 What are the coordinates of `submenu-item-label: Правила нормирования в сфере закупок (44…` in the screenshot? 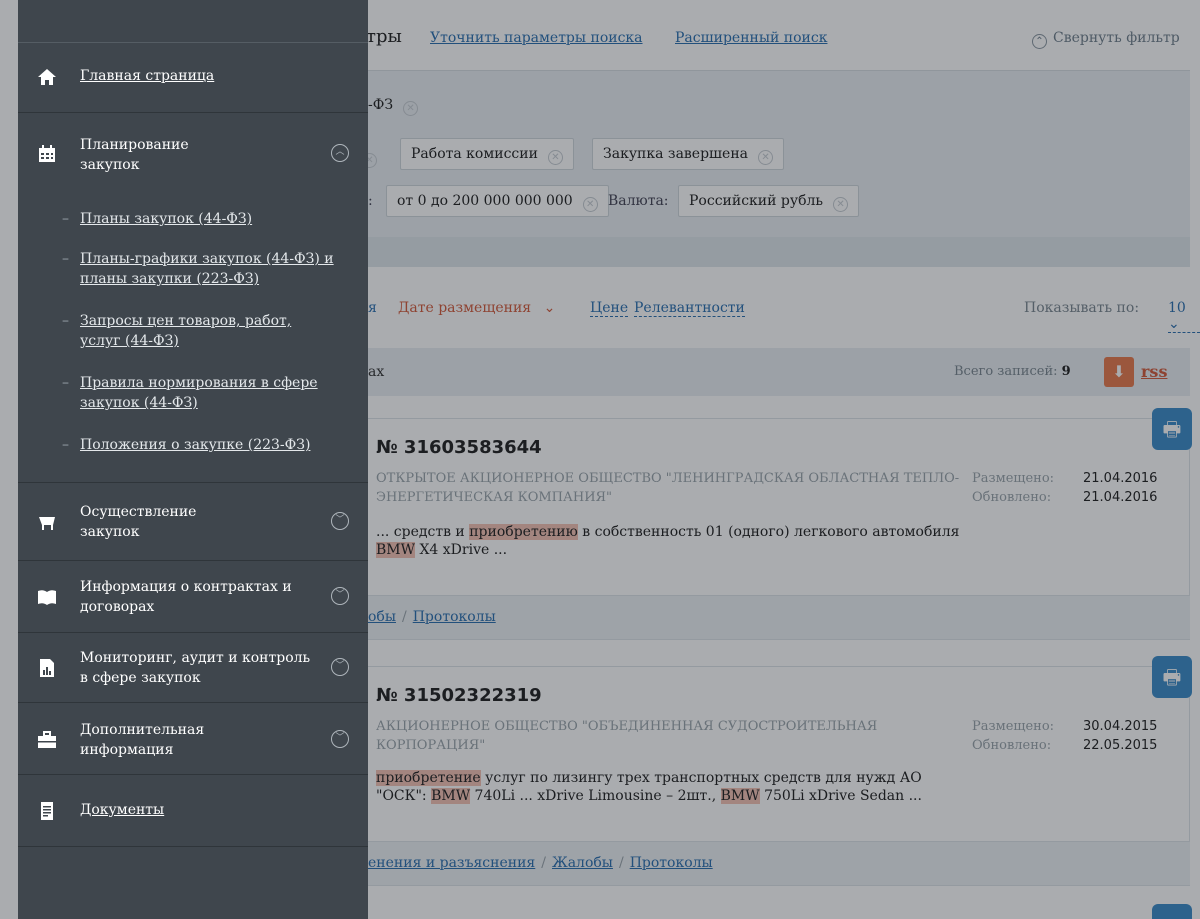 It's located at (199, 393).